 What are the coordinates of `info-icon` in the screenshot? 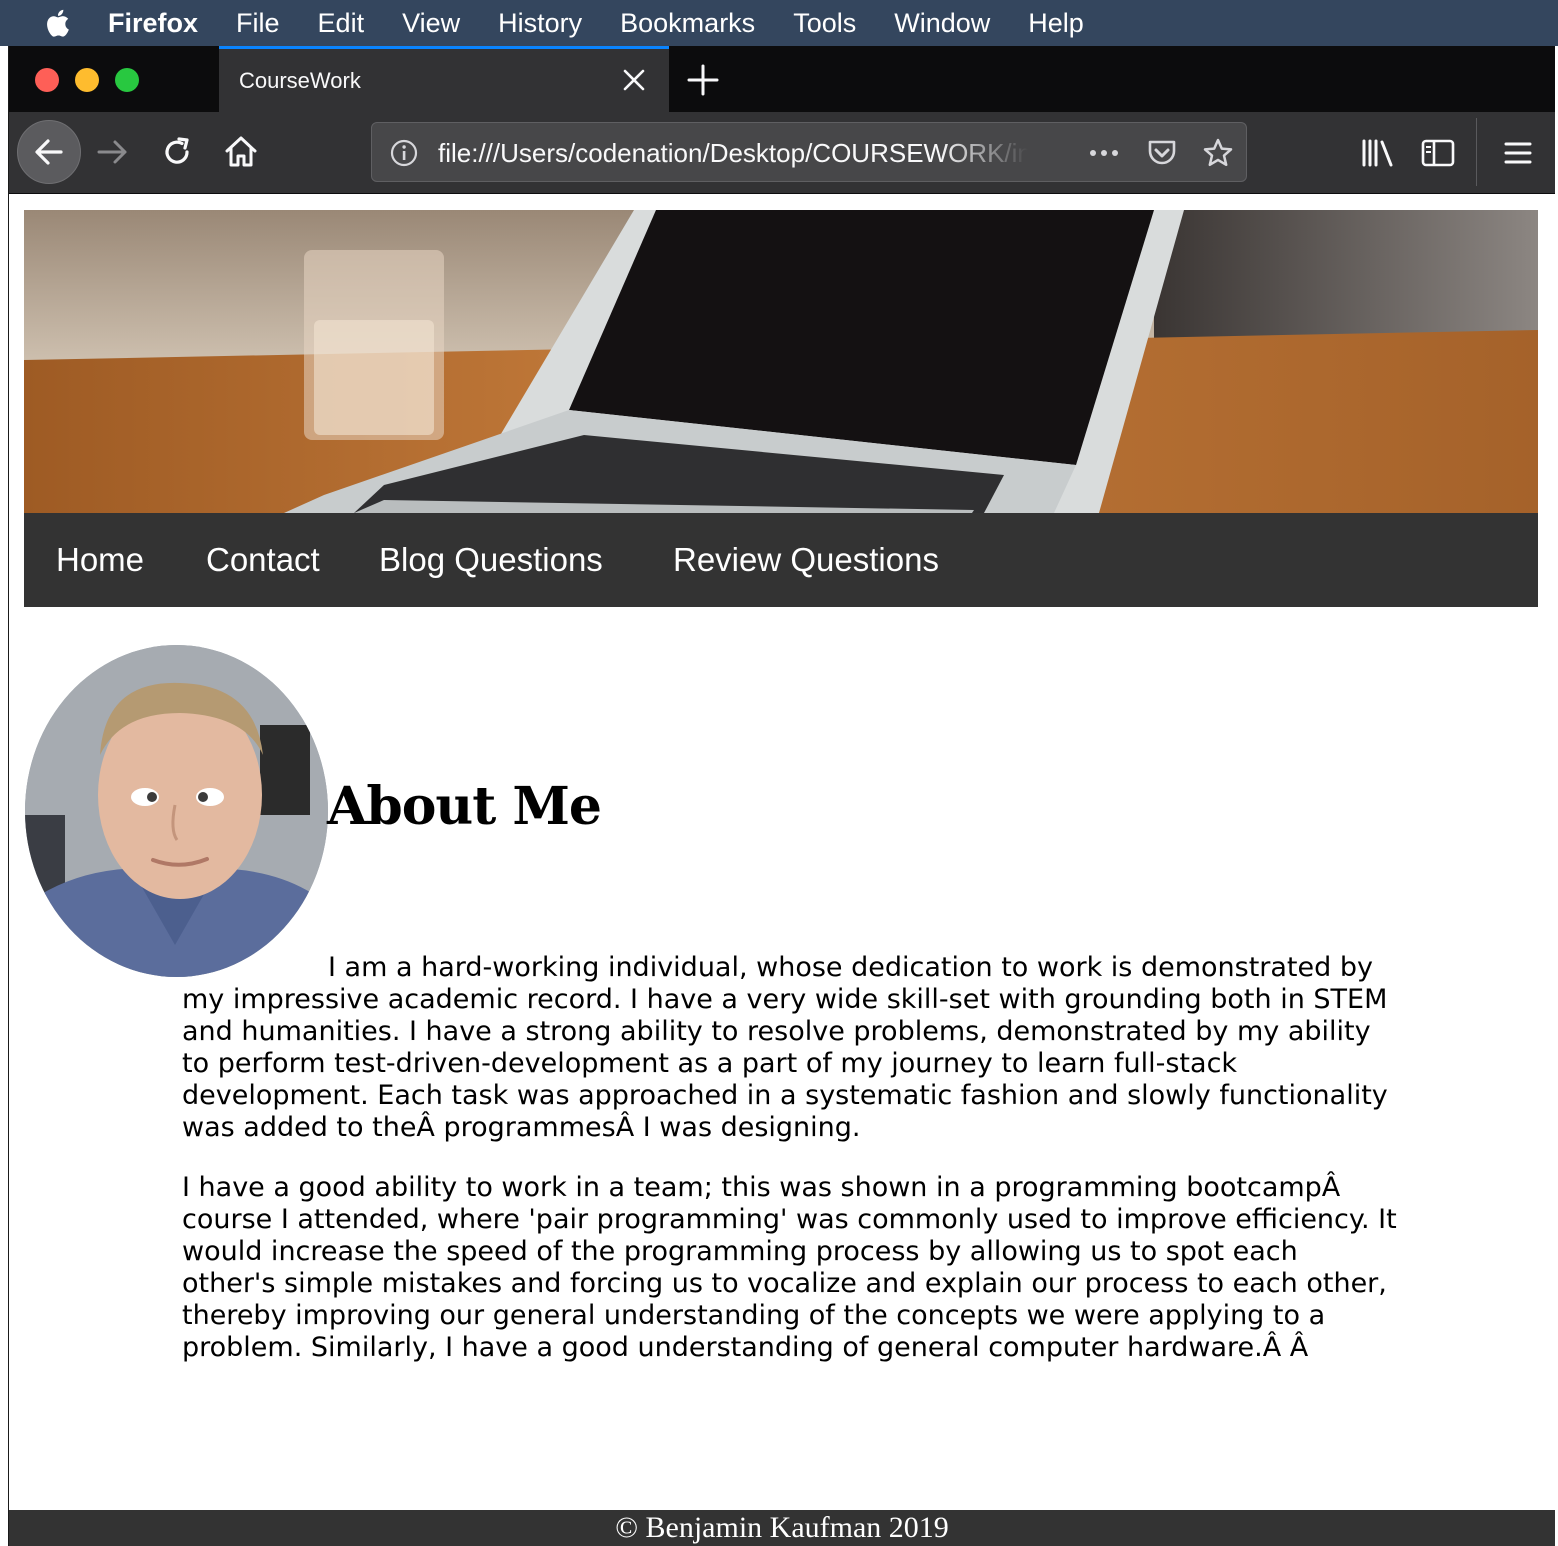 It's located at (404, 153).